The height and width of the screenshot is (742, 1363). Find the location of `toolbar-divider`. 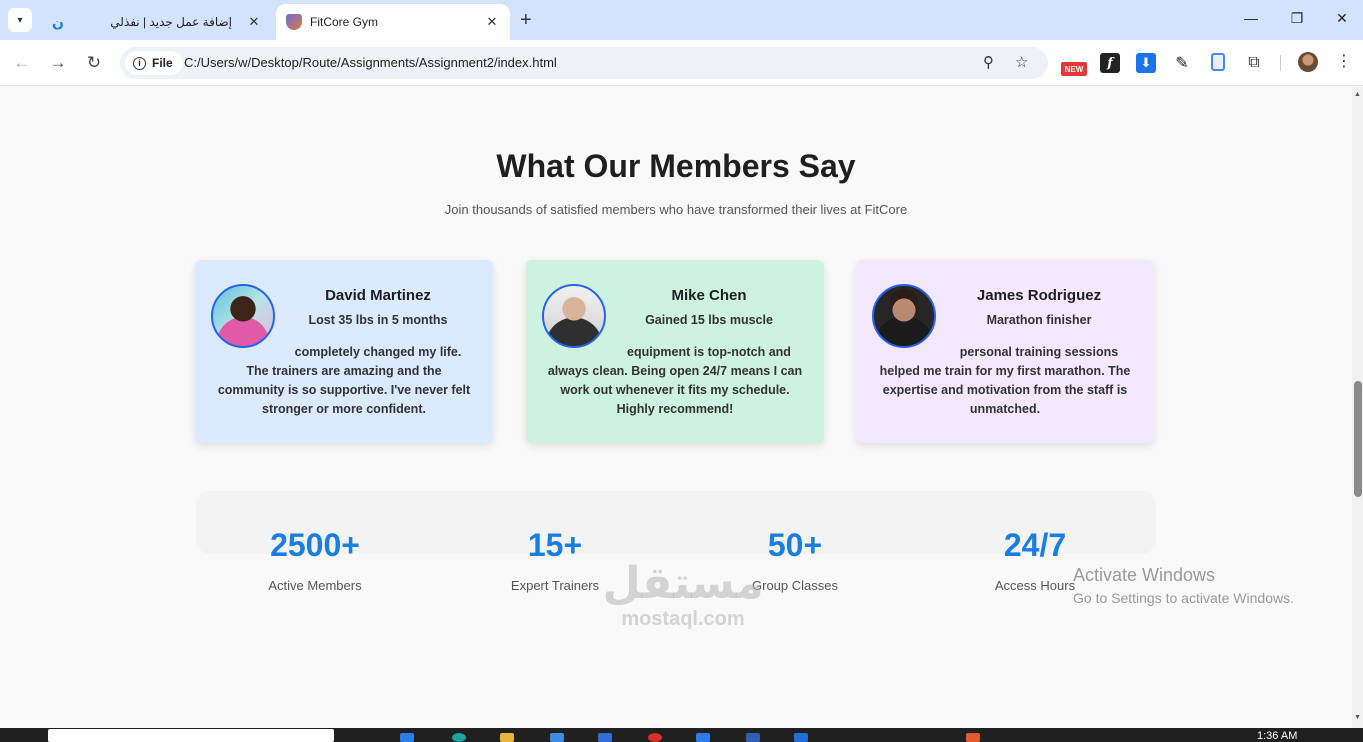

toolbar-divider is located at coordinates (1280, 63).